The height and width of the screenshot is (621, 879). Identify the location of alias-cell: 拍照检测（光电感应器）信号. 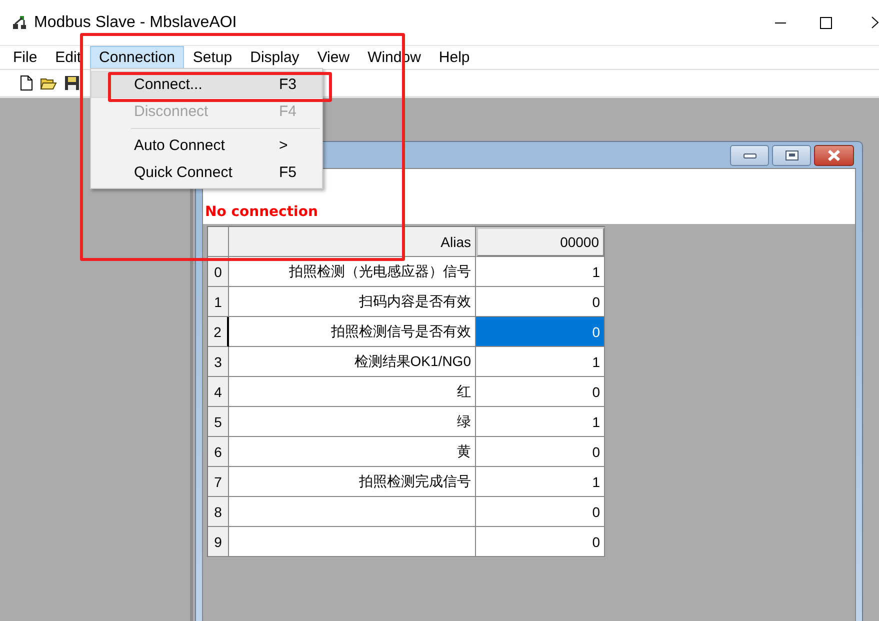
(352, 272).